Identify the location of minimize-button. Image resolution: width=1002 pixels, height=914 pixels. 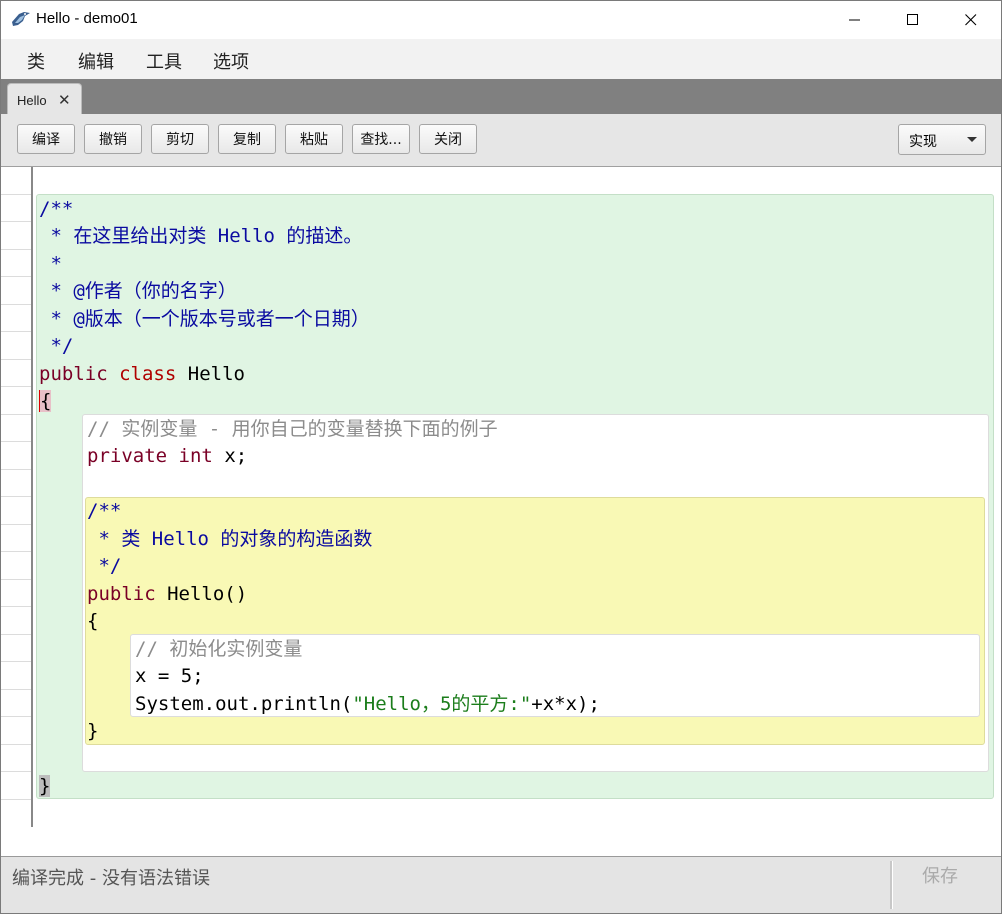
(855, 20).